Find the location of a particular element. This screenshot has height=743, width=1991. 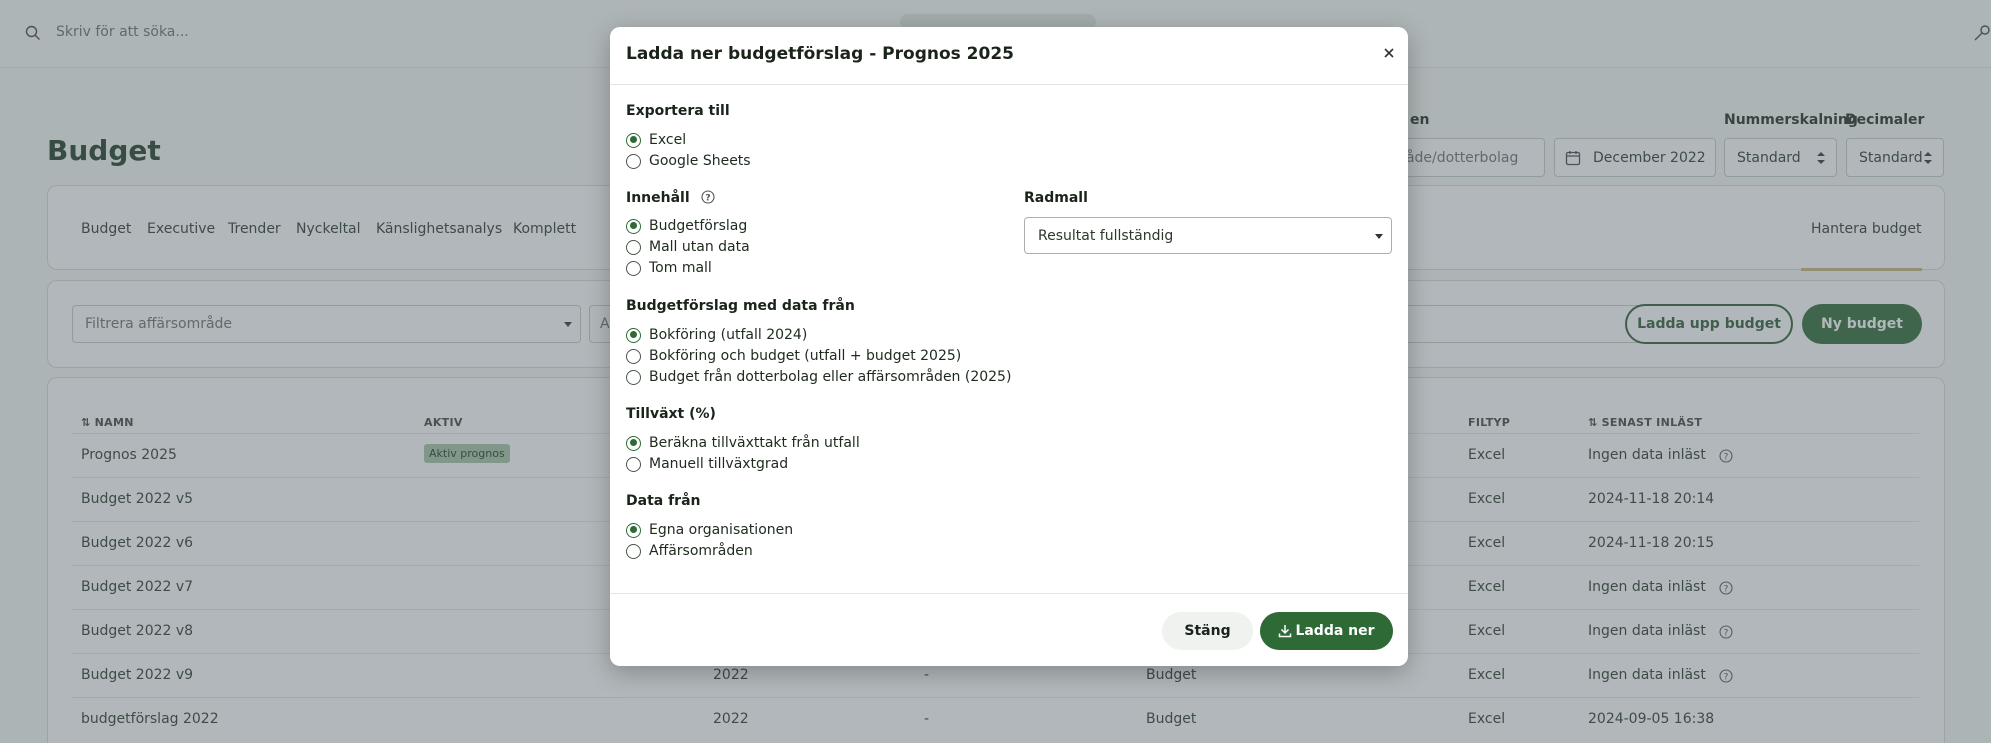

help-icon: ? is located at coordinates (707, 197).